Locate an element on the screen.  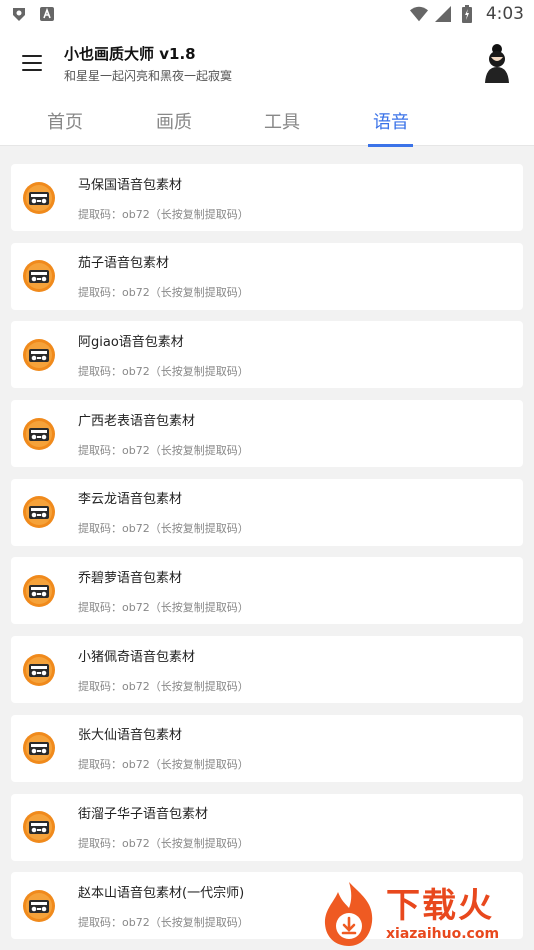
wifi-icon is located at coordinates (418, 14).